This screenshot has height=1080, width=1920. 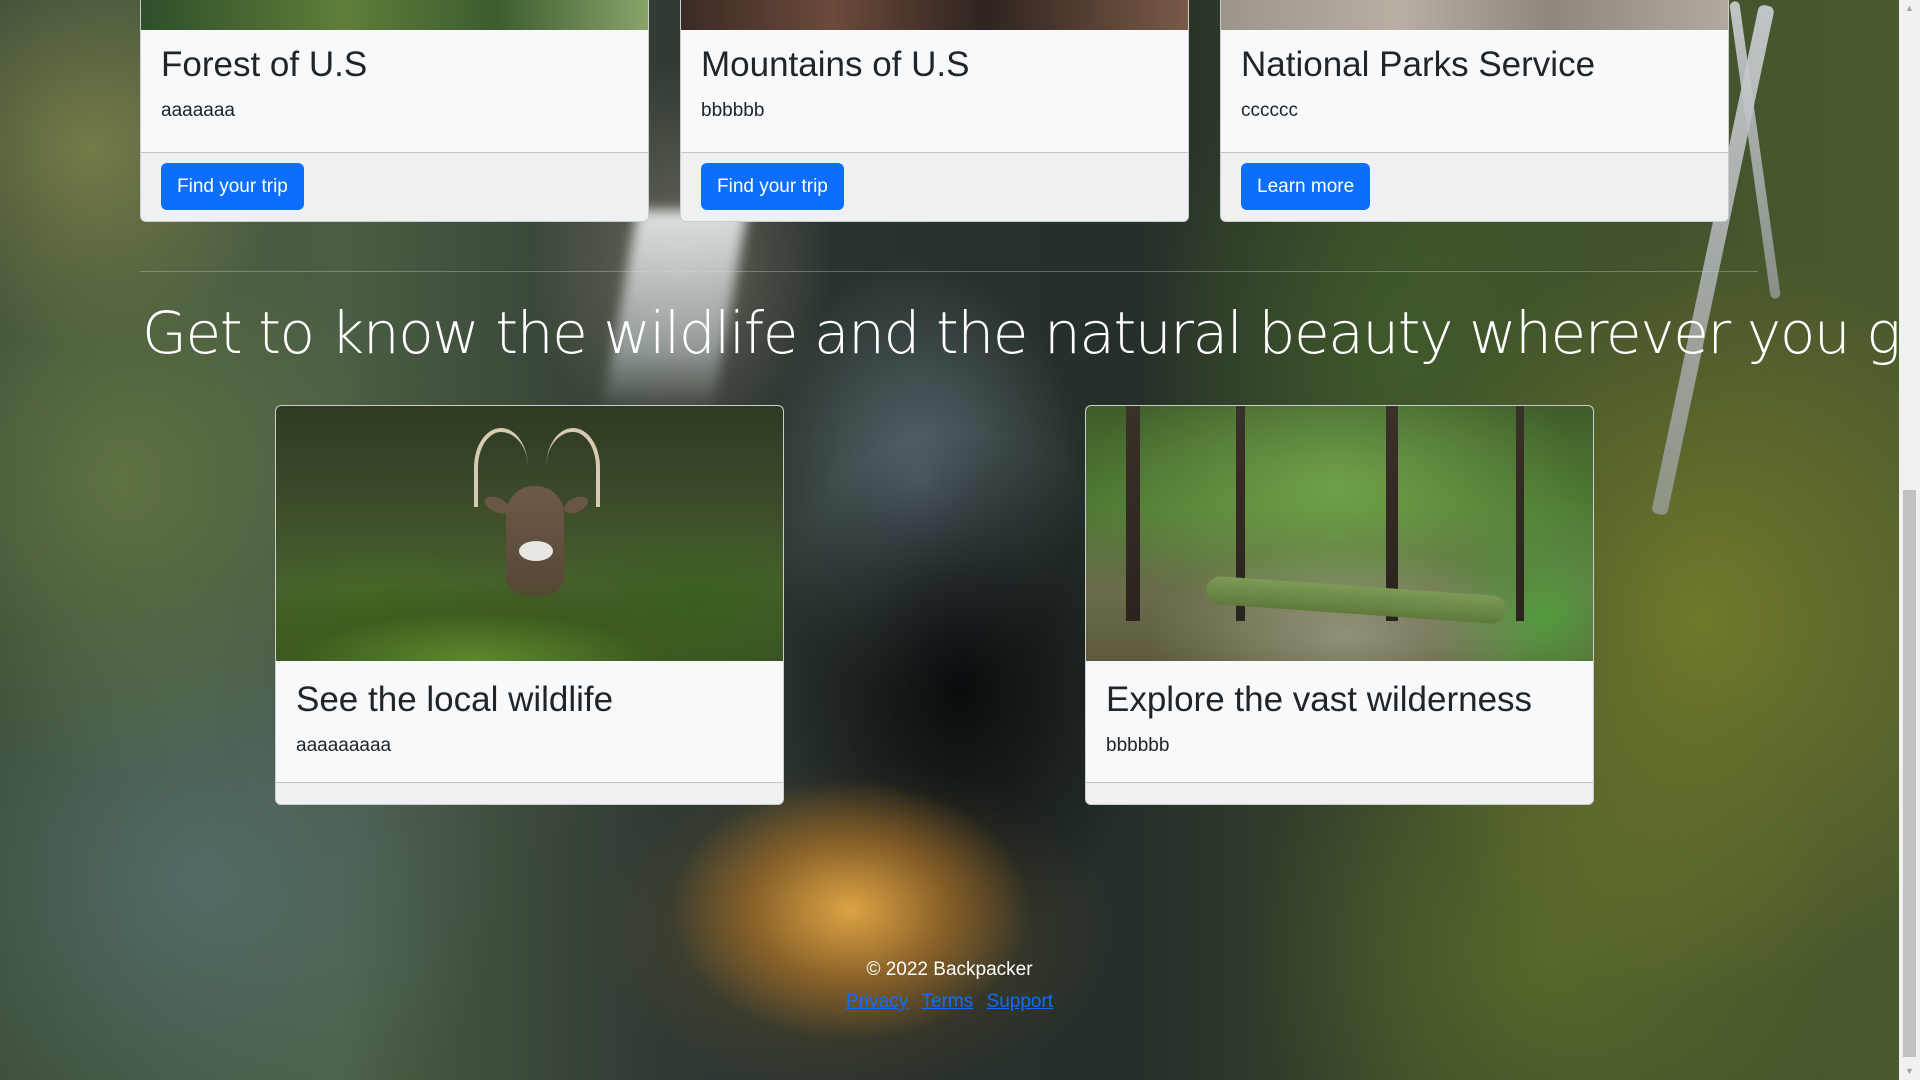 What do you see at coordinates (1418, 64) in the screenshot?
I see `card-title: National Parks Service` at bounding box center [1418, 64].